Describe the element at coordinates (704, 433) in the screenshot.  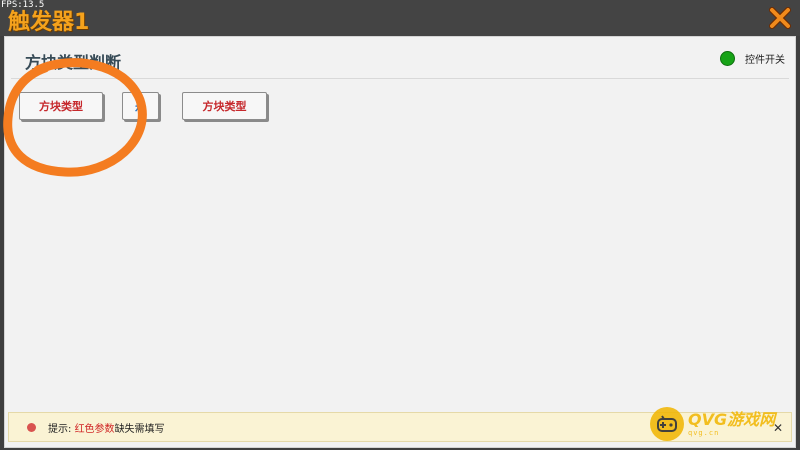
I see `watermark-sub: qvg.cn` at that location.